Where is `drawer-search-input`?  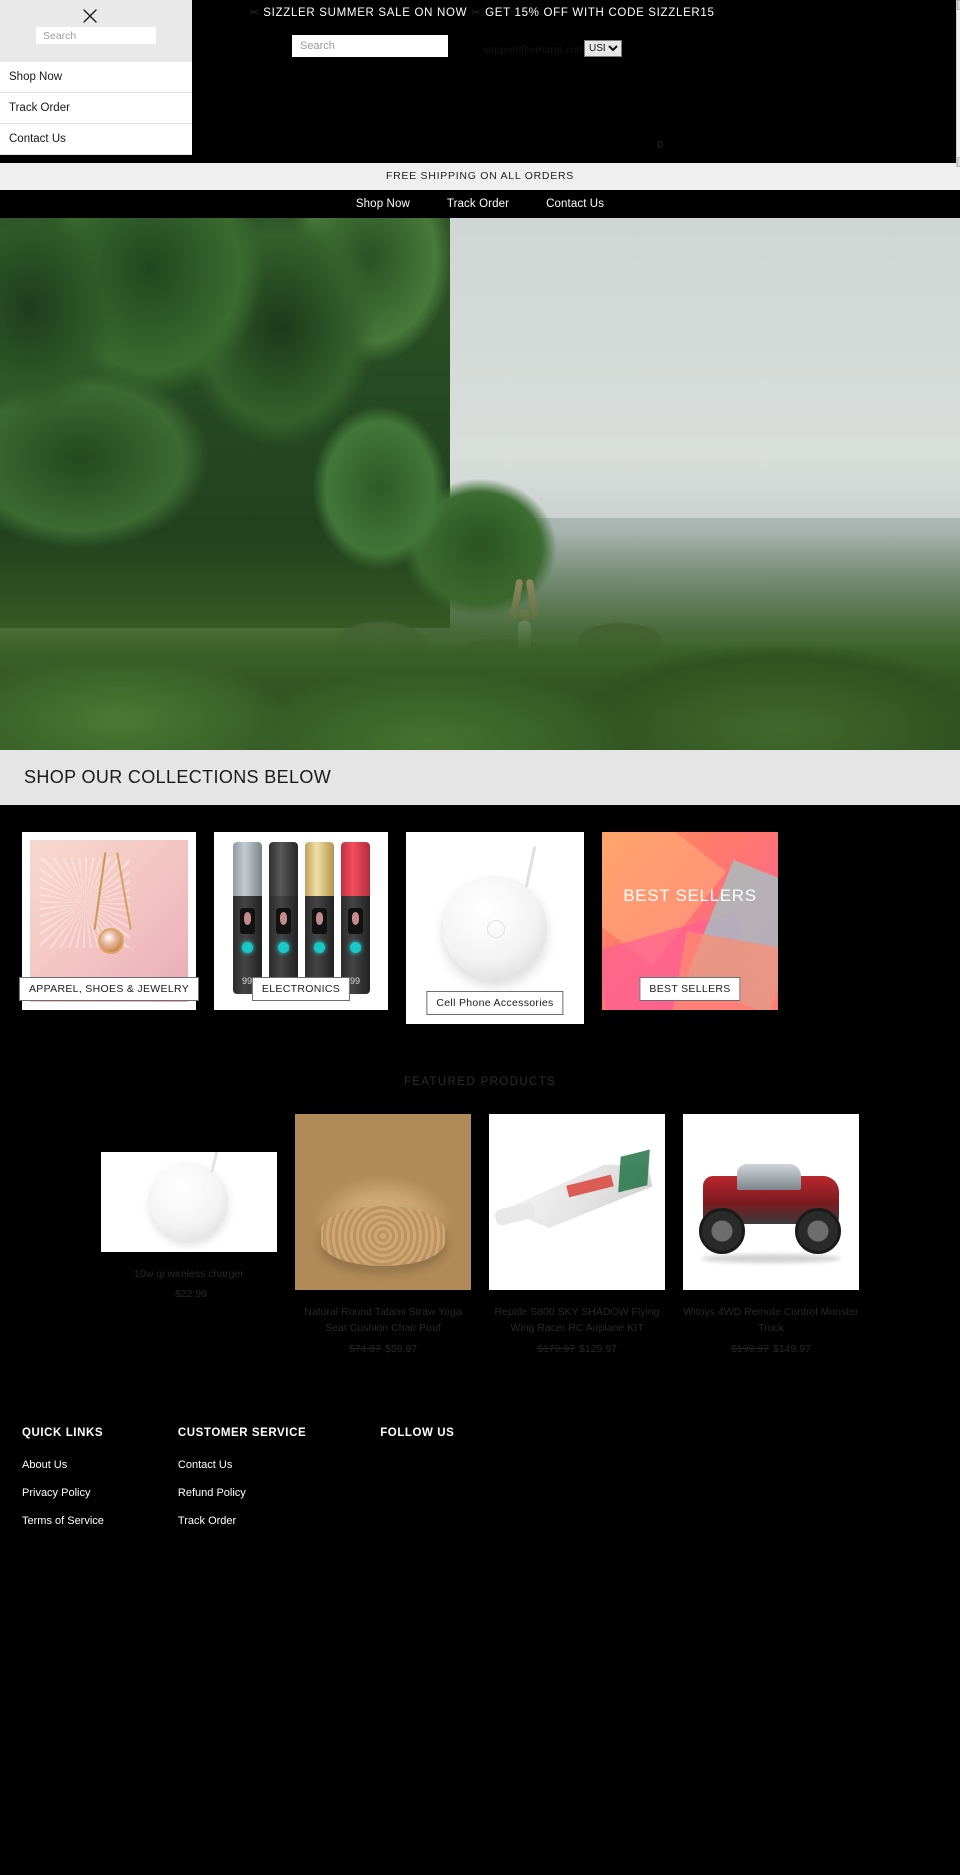 drawer-search-input is located at coordinates (96, 35).